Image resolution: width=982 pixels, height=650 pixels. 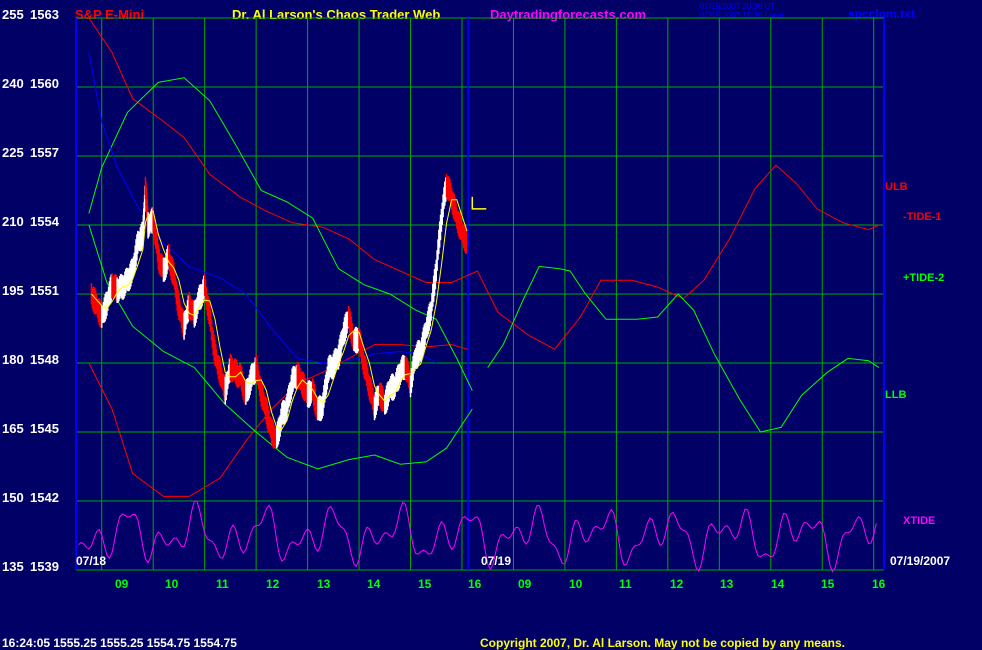 I want to click on annotations, so click(x=479, y=203).